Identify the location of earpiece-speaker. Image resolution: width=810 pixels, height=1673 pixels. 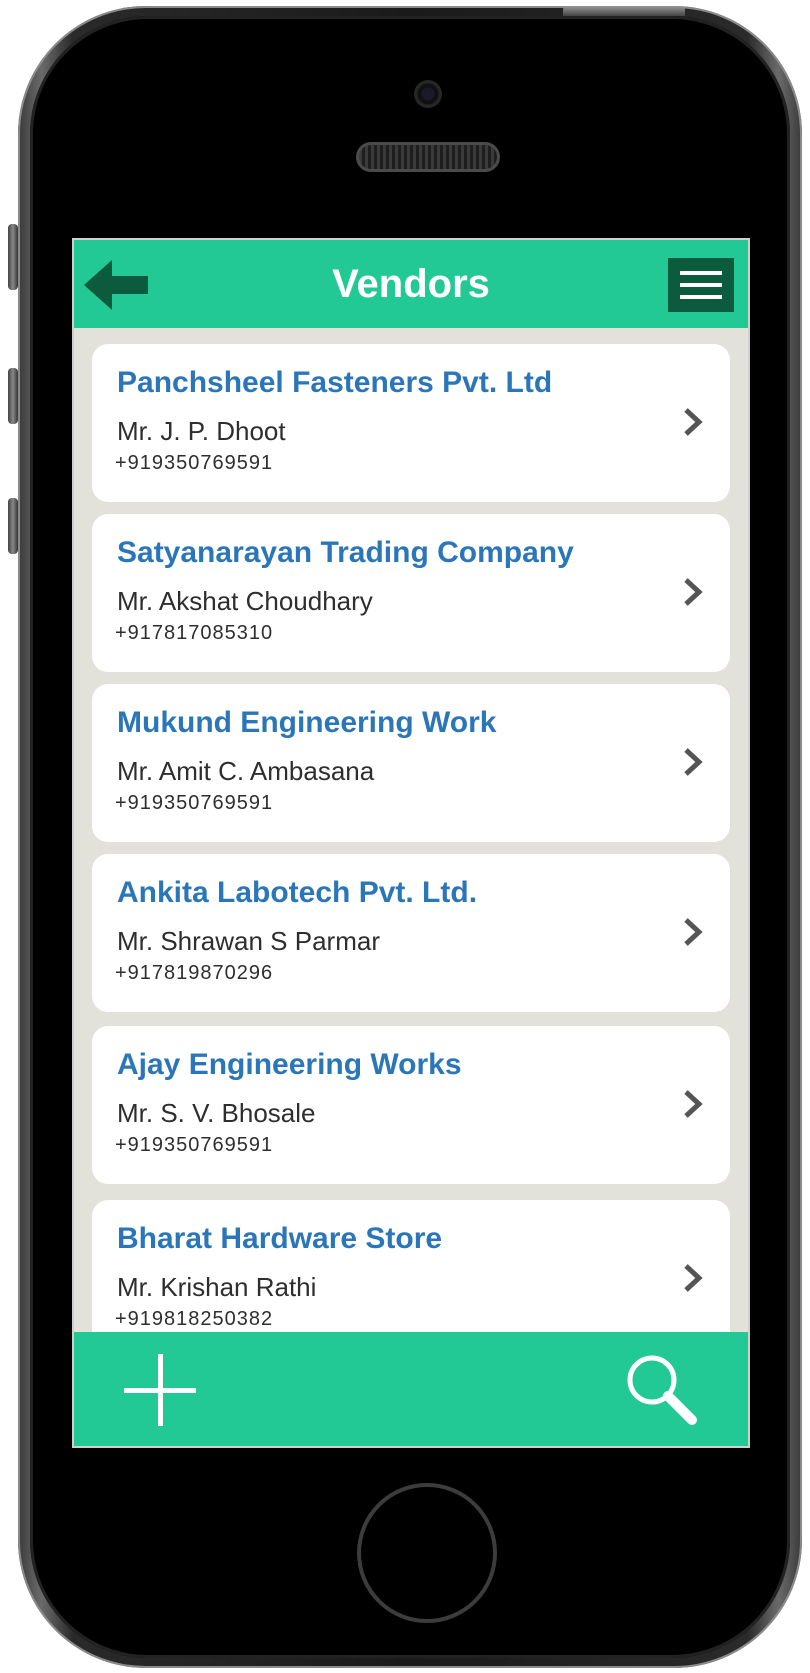
(428, 157).